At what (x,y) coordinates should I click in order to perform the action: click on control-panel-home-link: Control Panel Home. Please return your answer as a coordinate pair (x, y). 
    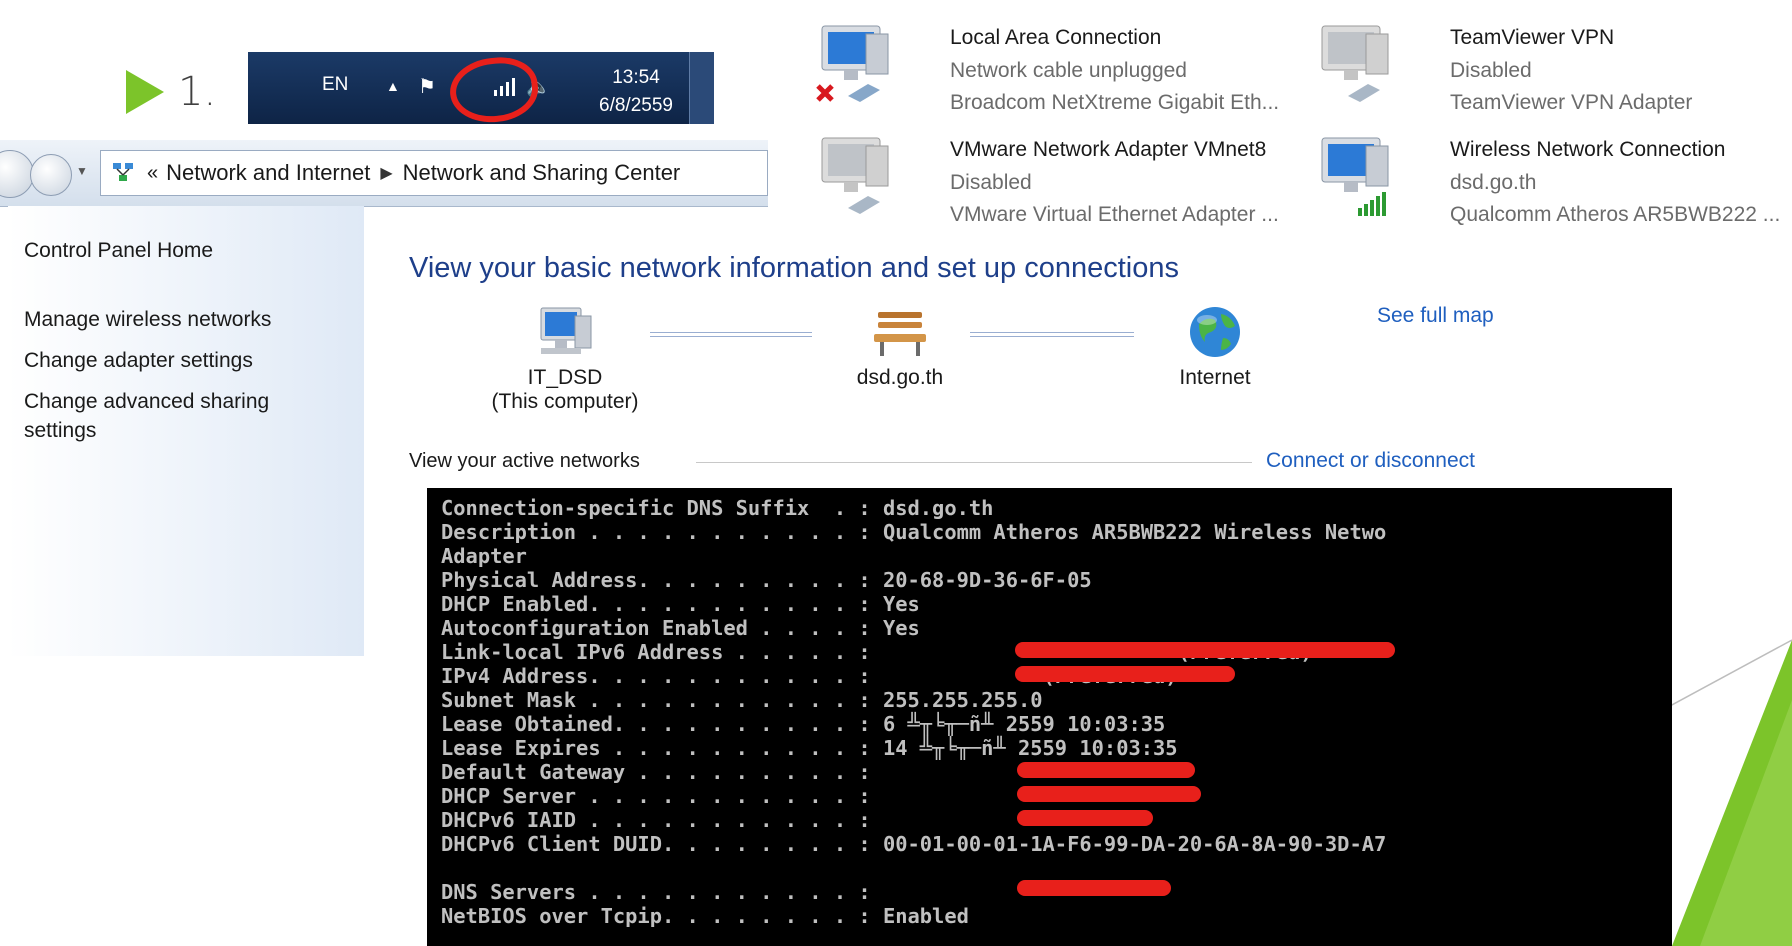
    Looking at the image, I should click on (118, 251).